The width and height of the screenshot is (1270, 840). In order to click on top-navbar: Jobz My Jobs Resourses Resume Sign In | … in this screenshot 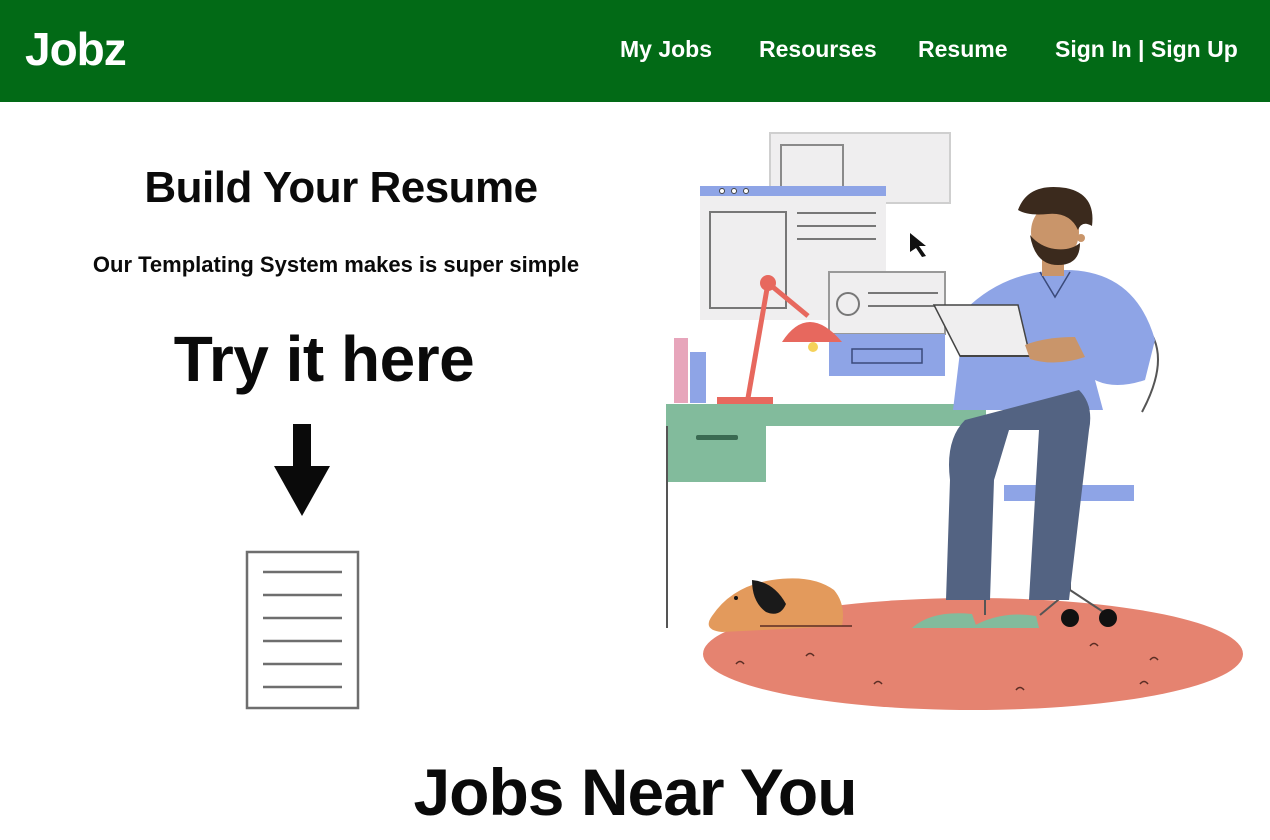, I will do `click(635, 51)`.